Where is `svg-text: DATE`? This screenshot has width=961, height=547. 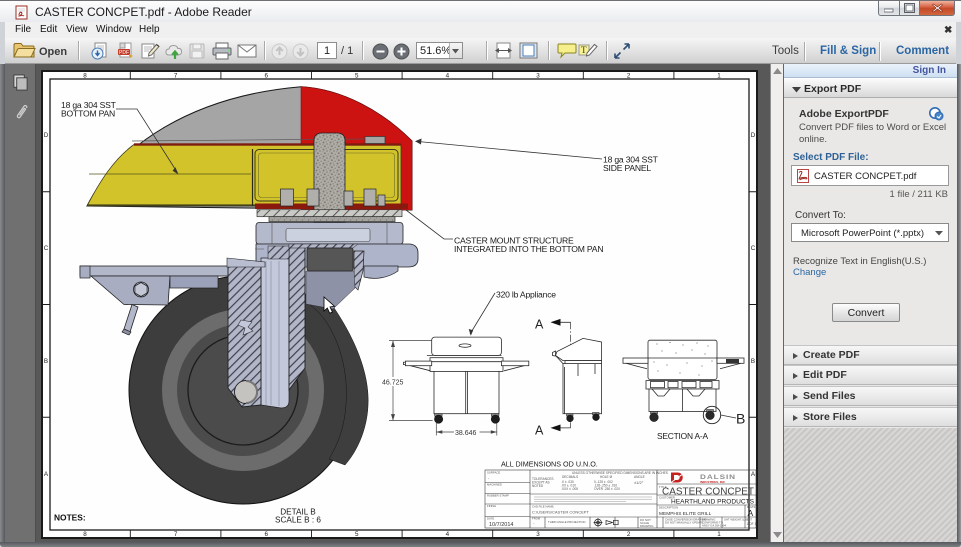
svg-text: DATE is located at coordinates (490, 519).